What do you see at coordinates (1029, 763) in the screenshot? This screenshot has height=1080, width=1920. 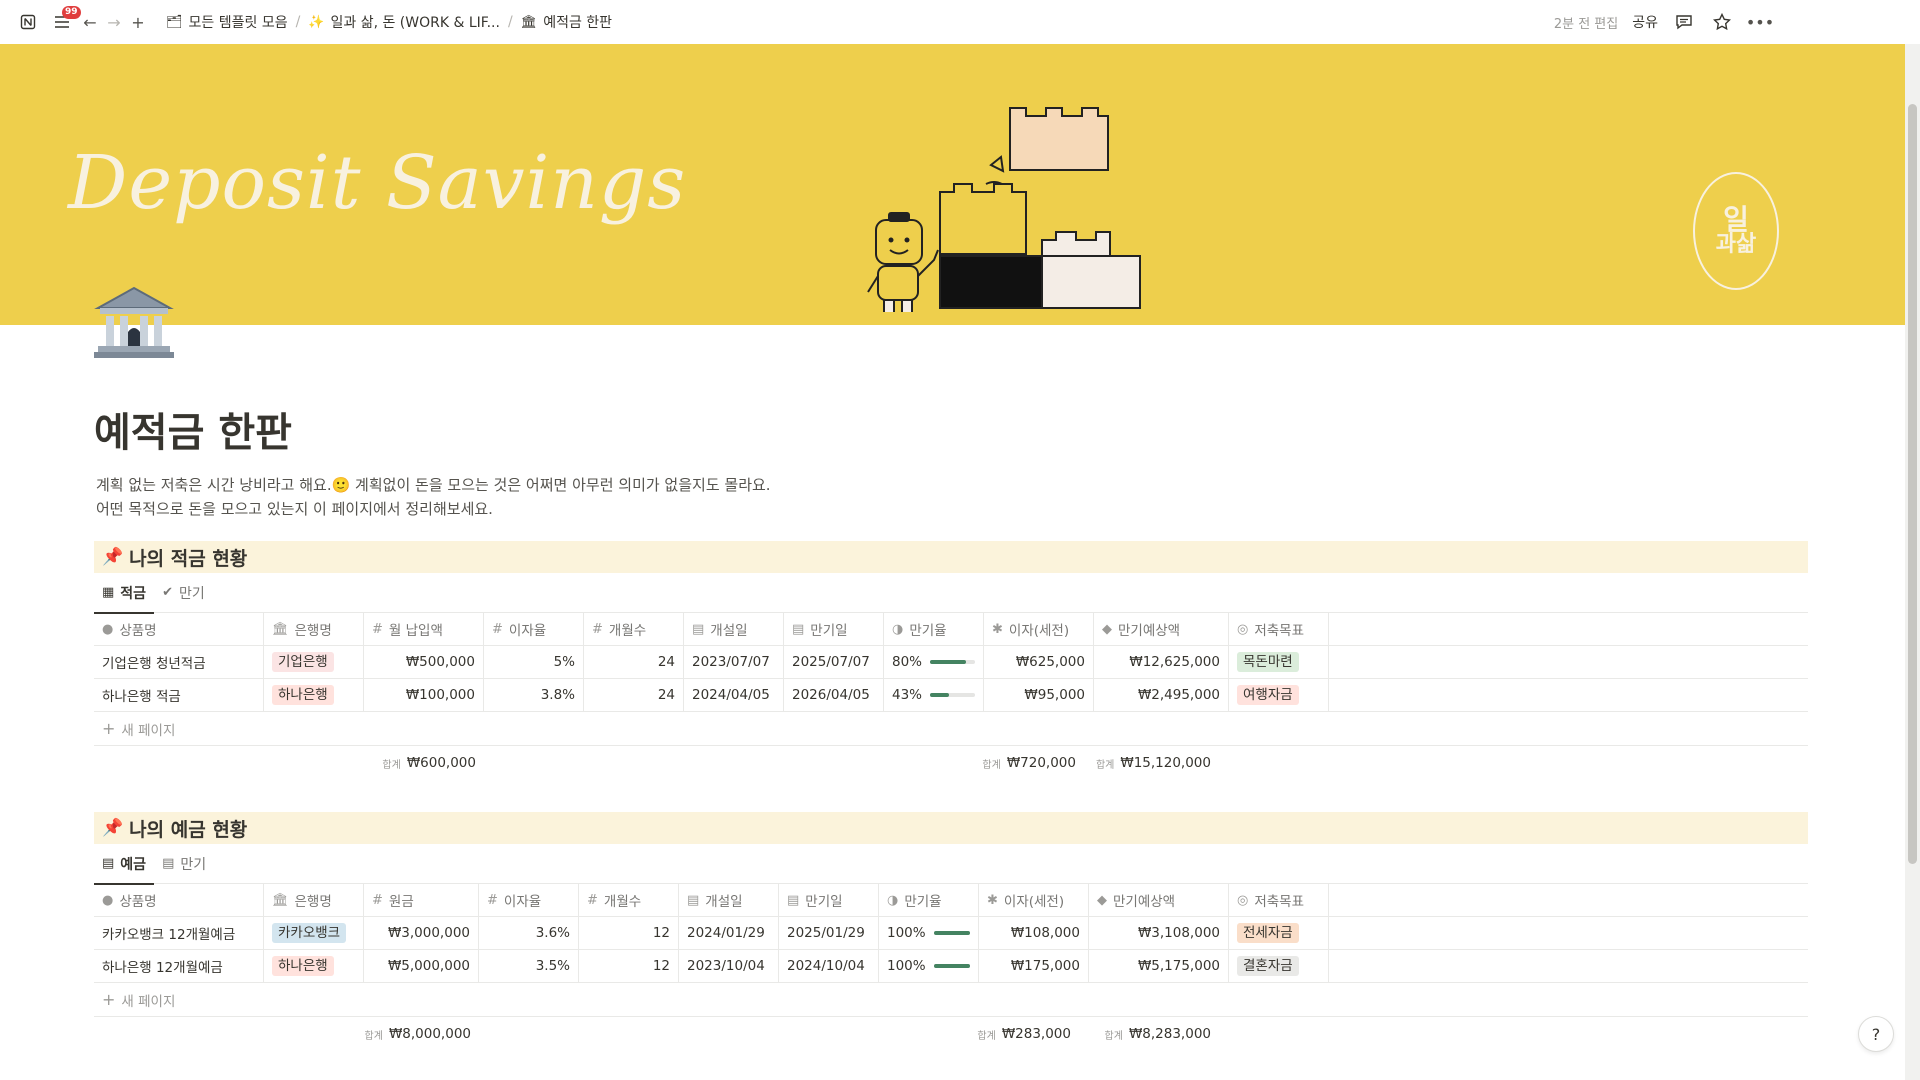 I see `sum-interest: 합계 ₩720,000` at bounding box center [1029, 763].